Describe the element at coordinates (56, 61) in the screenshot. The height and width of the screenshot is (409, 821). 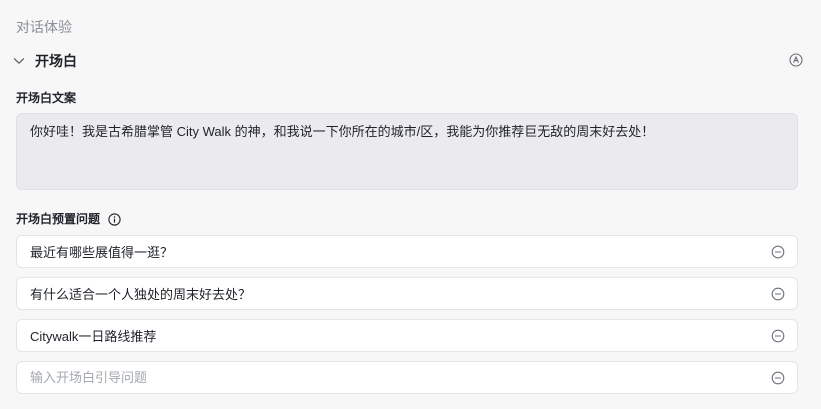
I see `opening-header-title: 开场白` at that location.